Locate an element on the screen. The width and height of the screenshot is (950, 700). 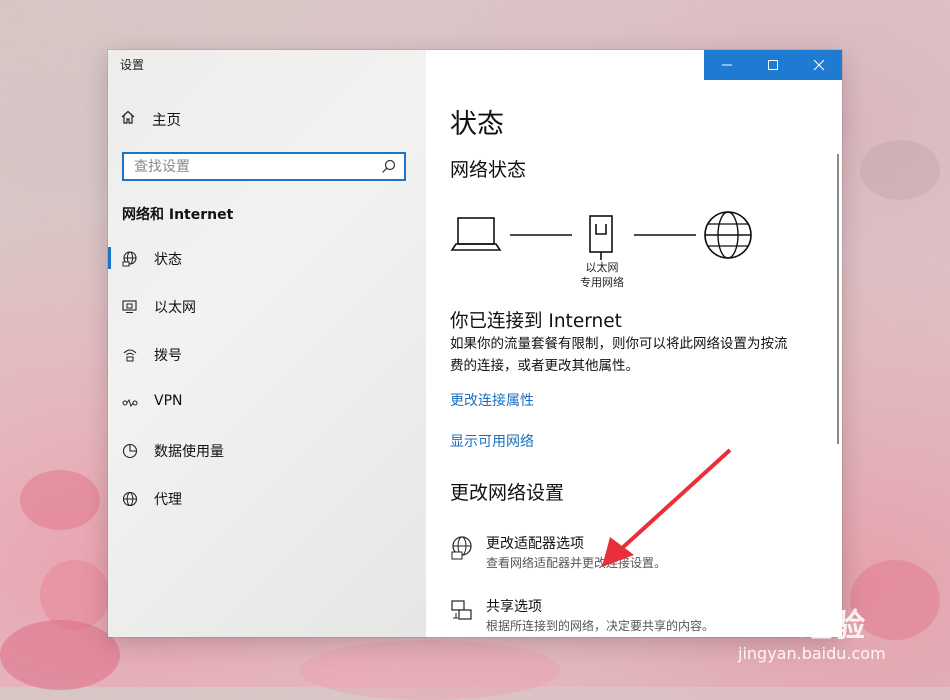
search-input is located at coordinates (249, 166).